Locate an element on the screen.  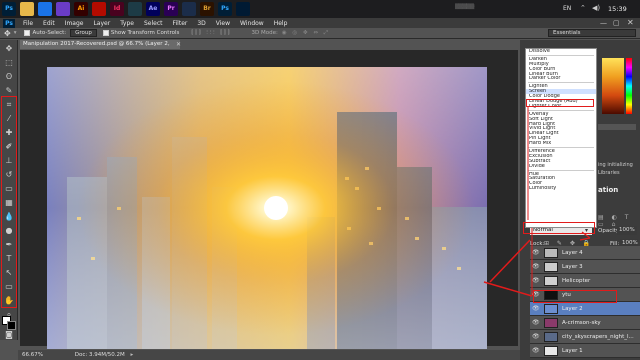
layer-row: 👁 A-crimson-sky is located at coordinates (585, 323).